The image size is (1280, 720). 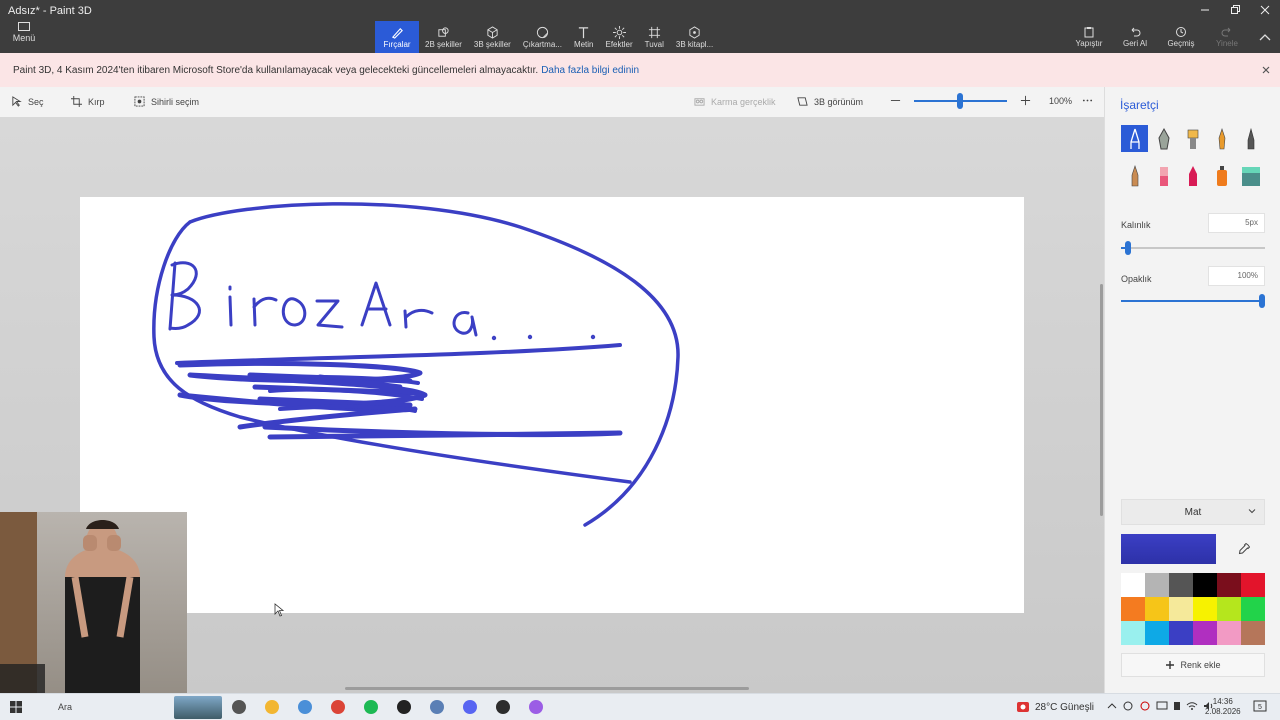 What do you see at coordinates (1112, 706) in the screenshot?
I see `chevron-up-icon` at bounding box center [1112, 706].